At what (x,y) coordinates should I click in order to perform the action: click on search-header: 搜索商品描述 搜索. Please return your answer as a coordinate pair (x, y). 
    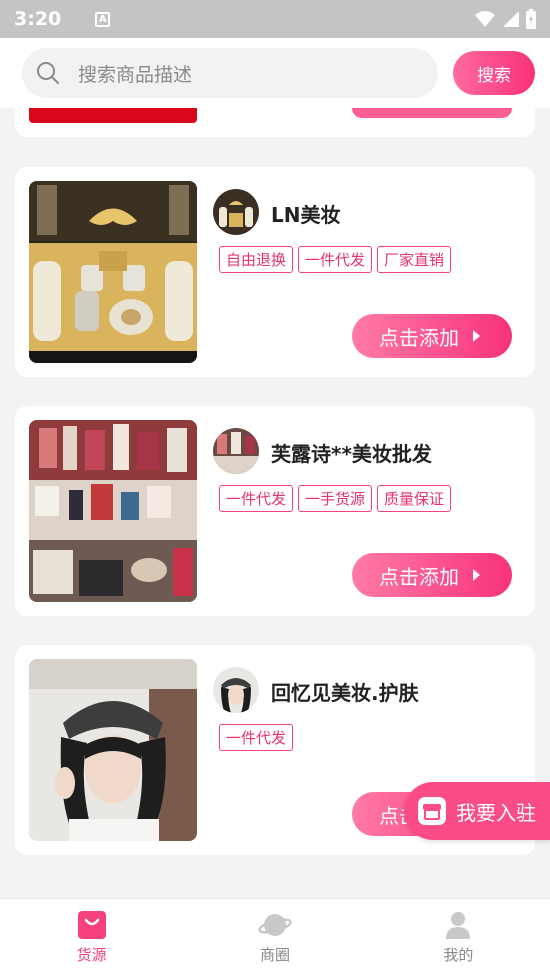
    Looking at the image, I should click on (275, 73).